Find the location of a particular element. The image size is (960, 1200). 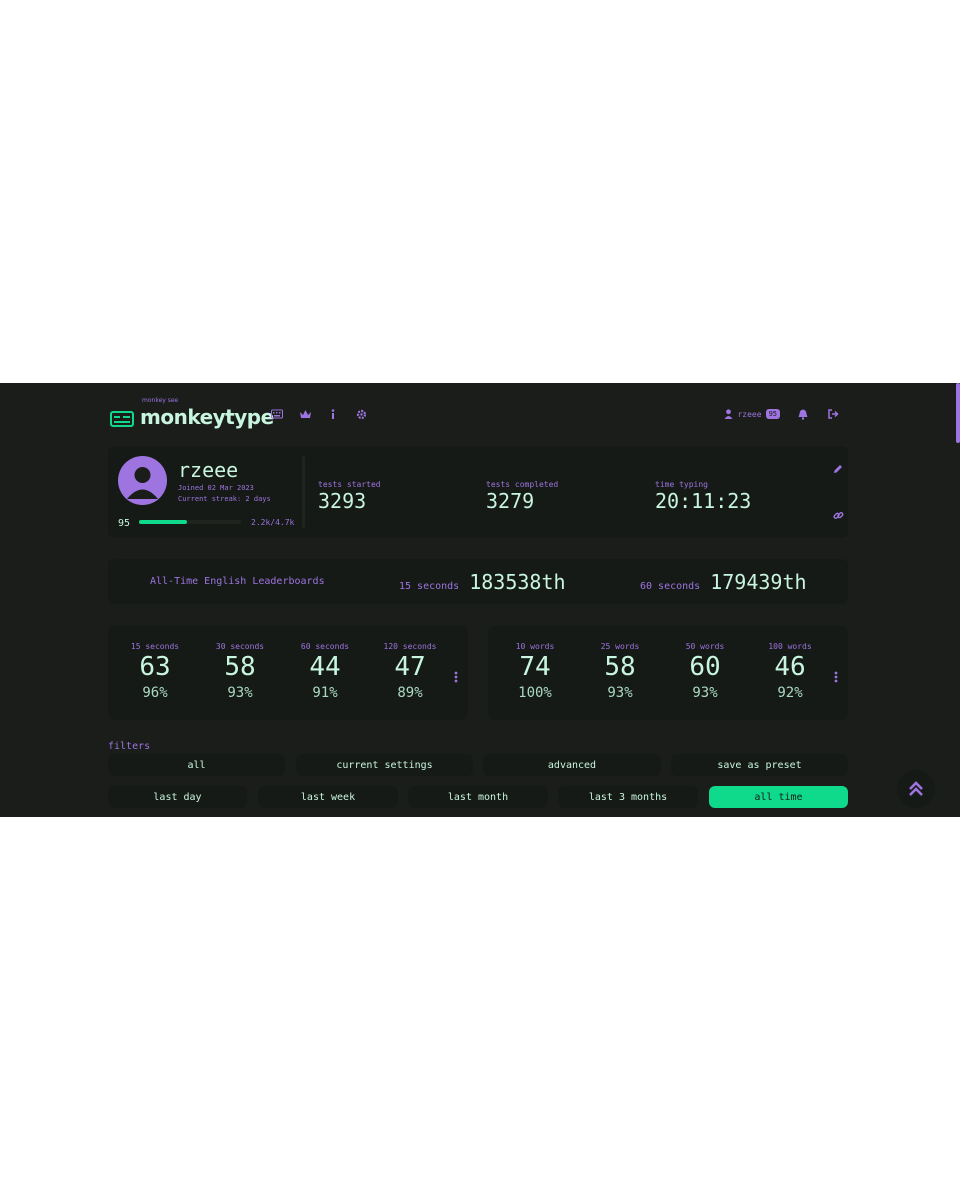

profile-level: 95 is located at coordinates (124, 523).